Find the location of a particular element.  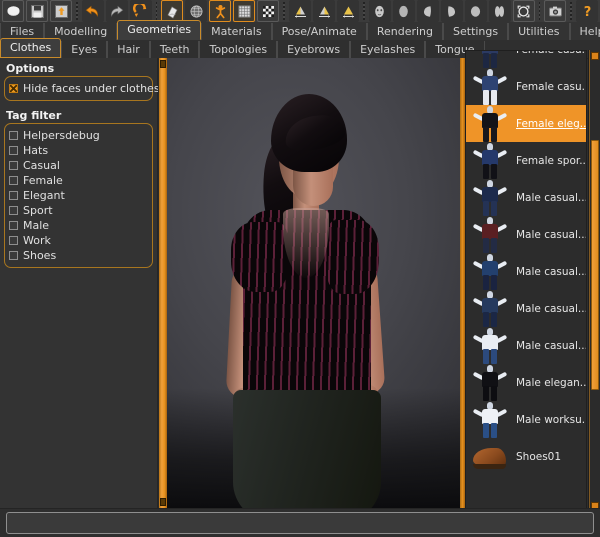

splitter-grip-top is located at coordinates (163, 64).